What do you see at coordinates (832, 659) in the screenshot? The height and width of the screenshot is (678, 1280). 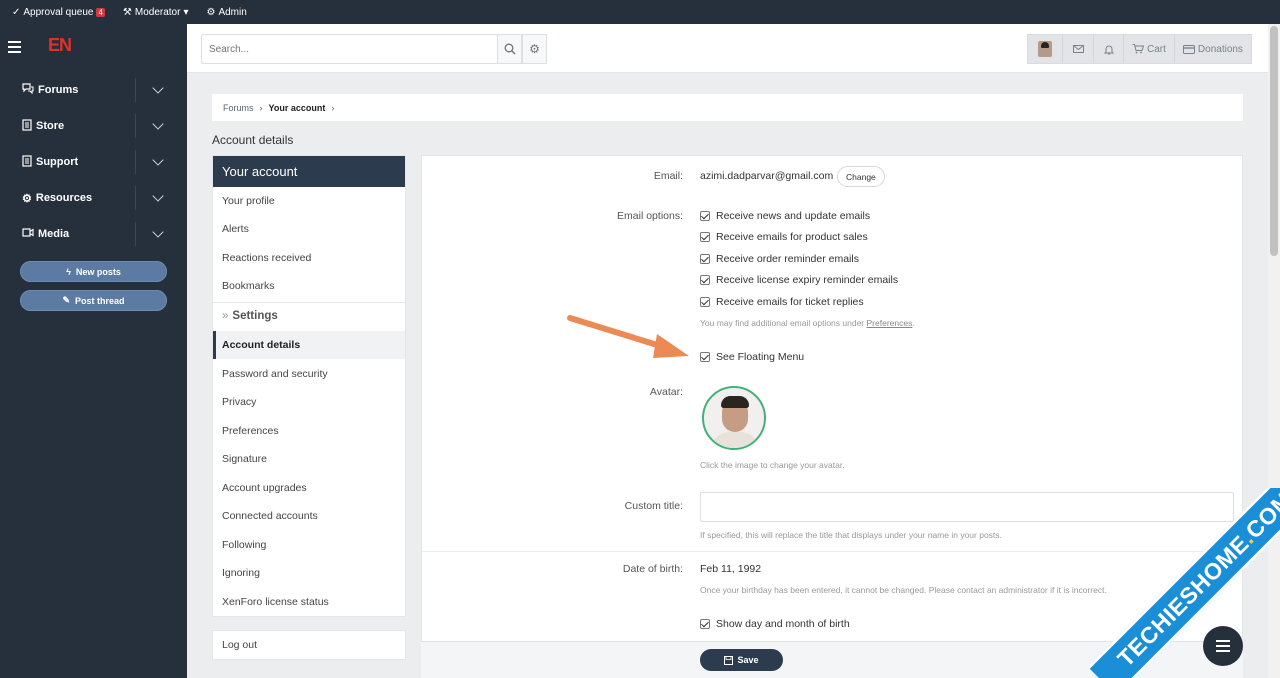 I see `form-submit-bar` at bounding box center [832, 659].